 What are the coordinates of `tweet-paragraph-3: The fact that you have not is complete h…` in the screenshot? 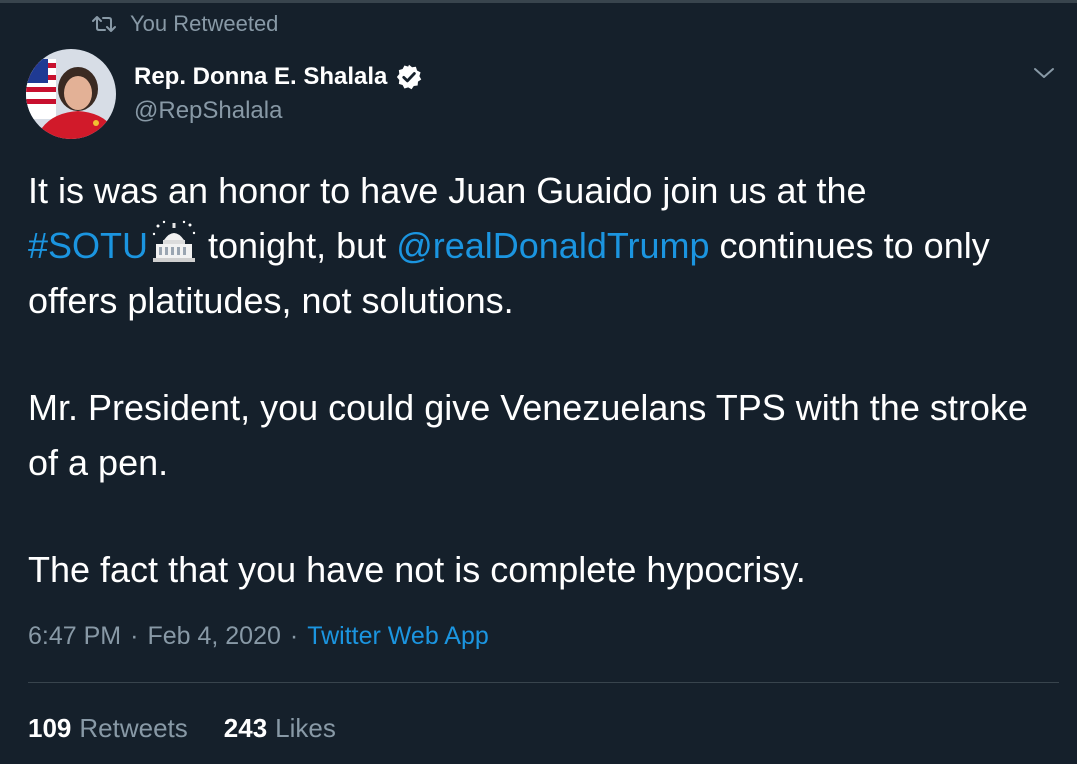 It's located at (417, 569).